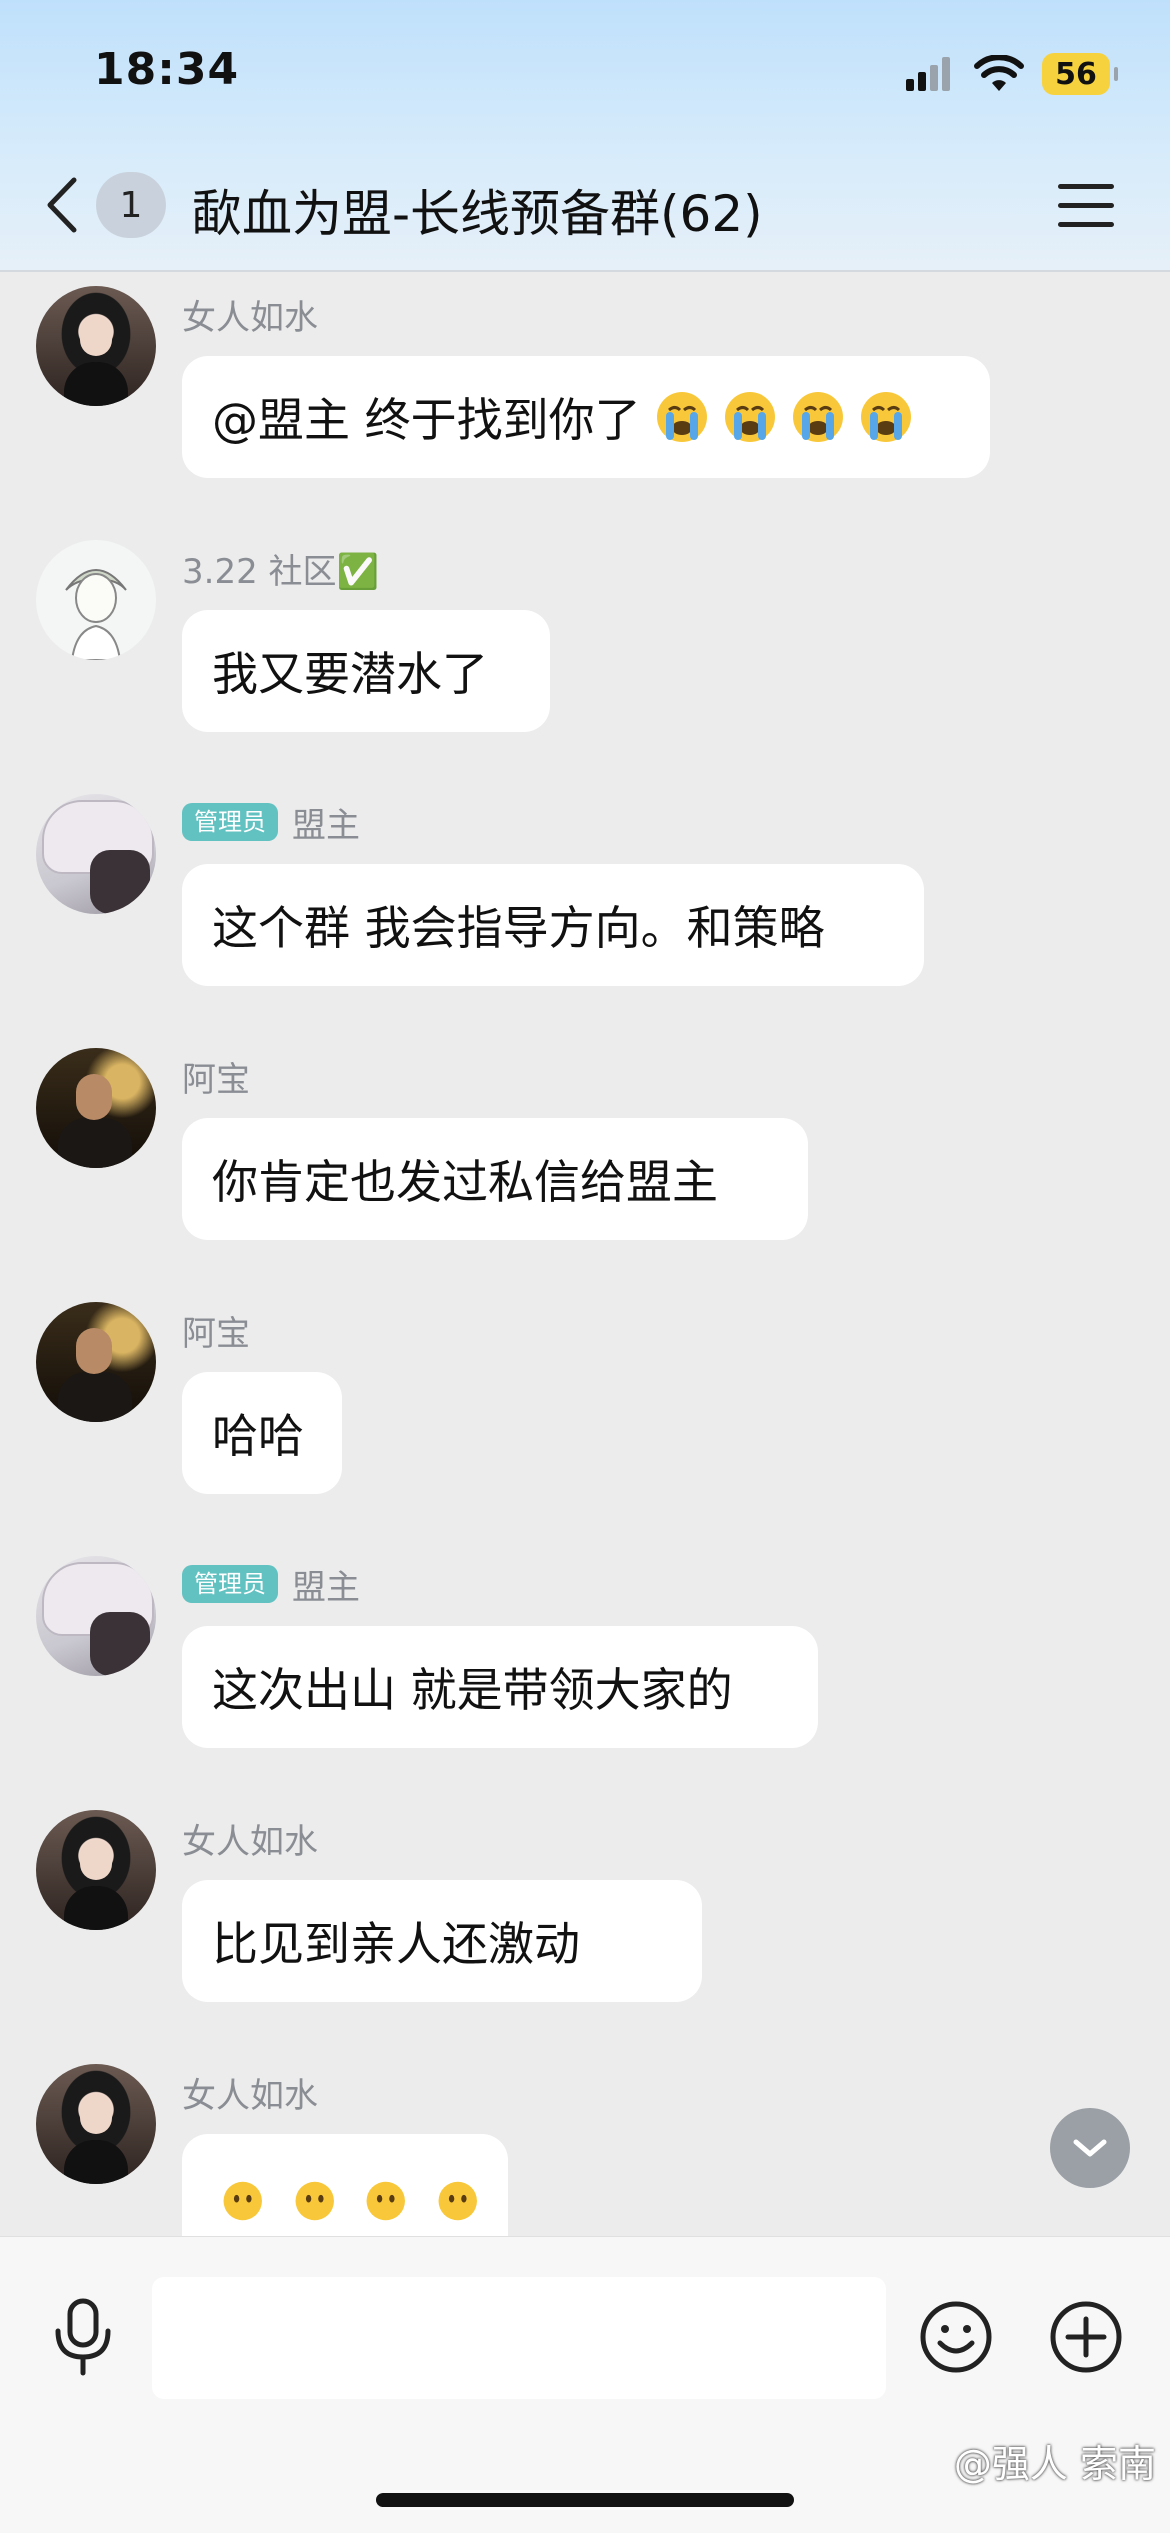 The image size is (1170, 2533). What do you see at coordinates (63, 205) in the screenshot?
I see `back-icon` at bounding box center [63, 205].